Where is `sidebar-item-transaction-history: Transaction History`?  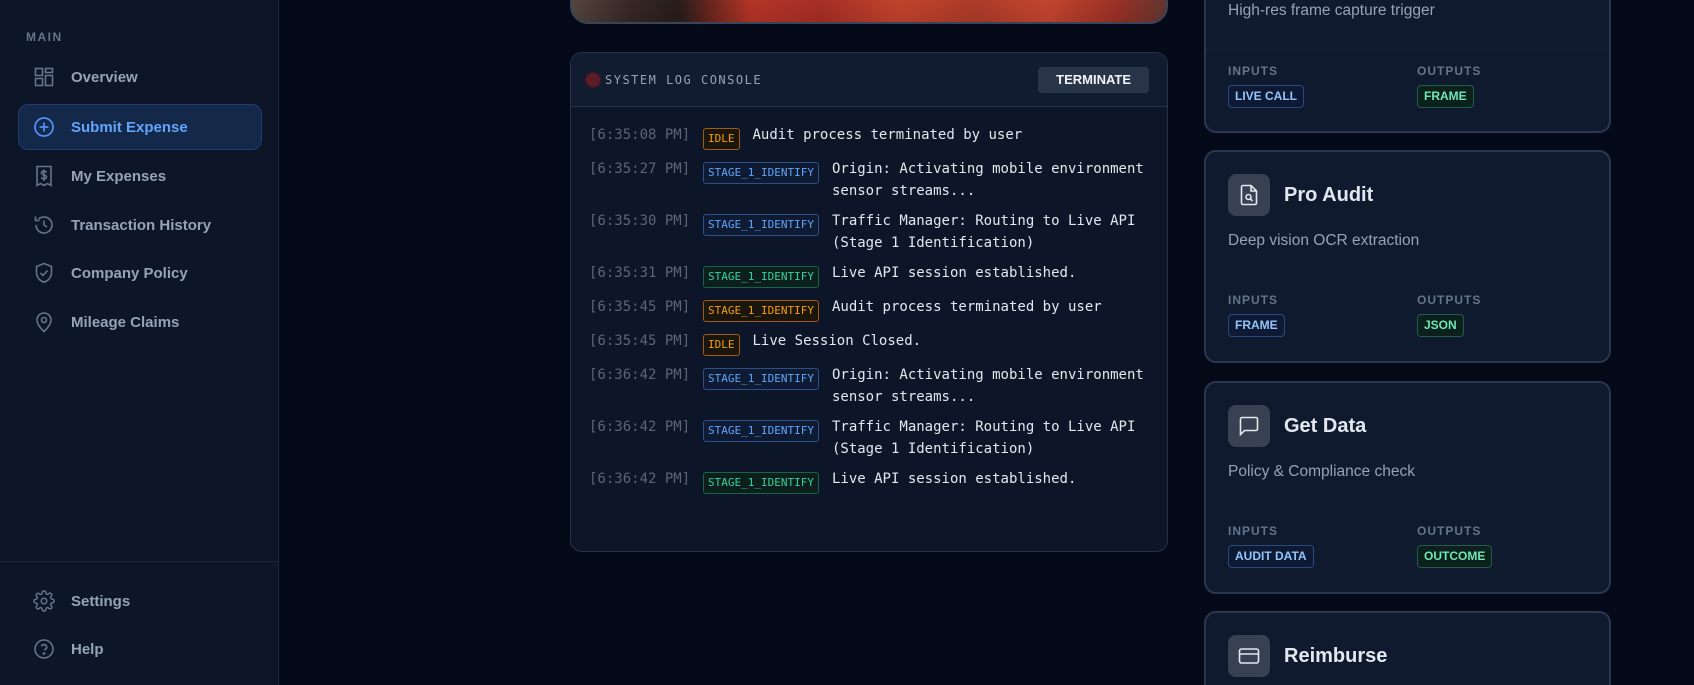
sidebar-item-transaction-history: Transaction History is located at coordinates (140, 225).